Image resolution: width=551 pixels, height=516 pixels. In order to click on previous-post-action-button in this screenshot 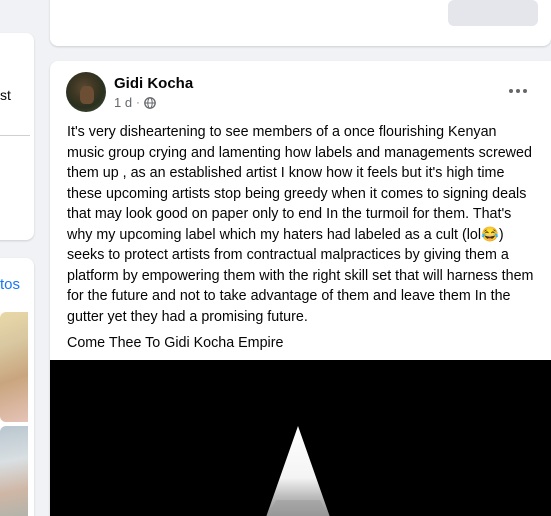, I will do `click(493, 13)`.